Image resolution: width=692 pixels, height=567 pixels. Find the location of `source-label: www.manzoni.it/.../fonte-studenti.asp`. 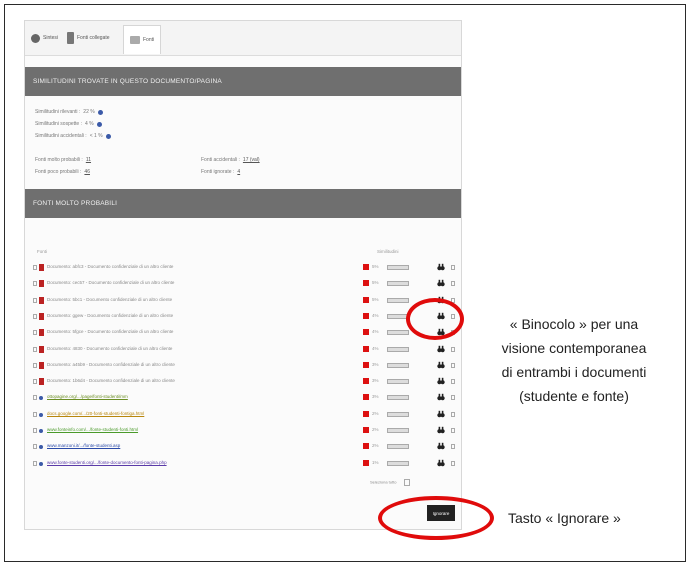

source-label: www.manzoni.it/.../fonte-studenti.asp is located at coordinates (83, 445).